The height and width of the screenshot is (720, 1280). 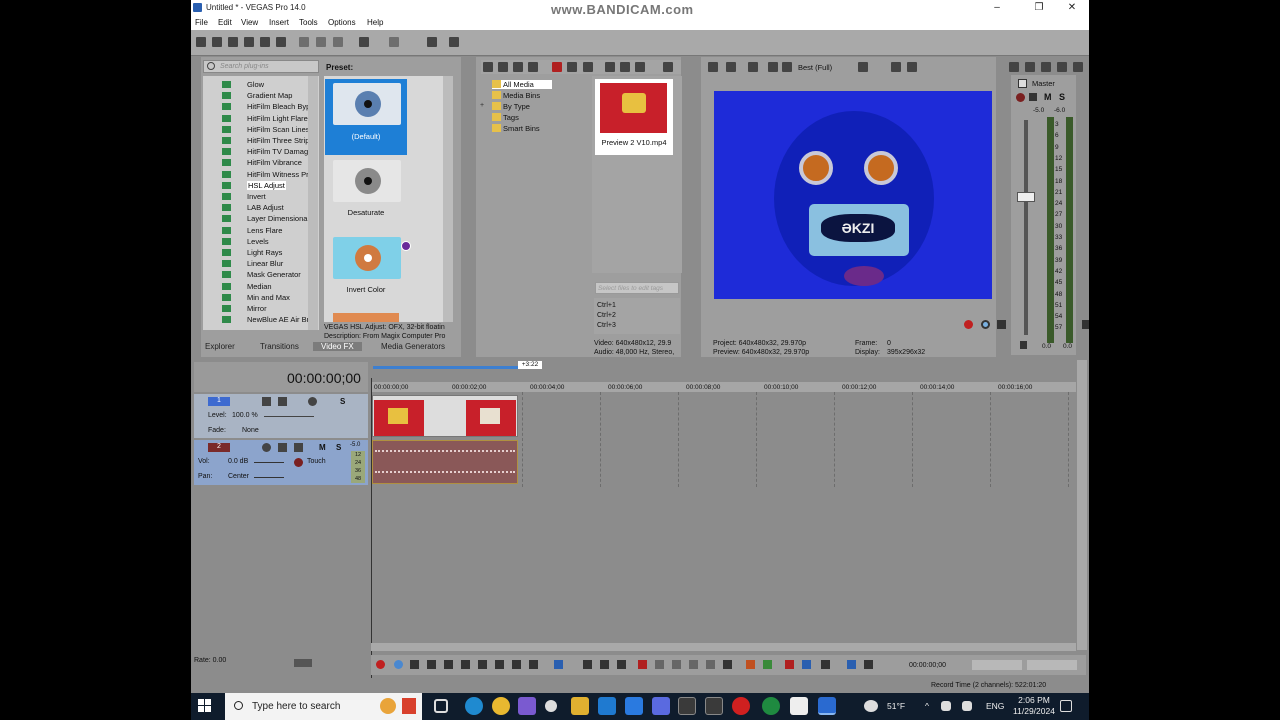 What do you see at coordinates (323, 706) in the screenshot?
I see `taskbar-search-box: Type here to search` at bounding box center [323, 706].